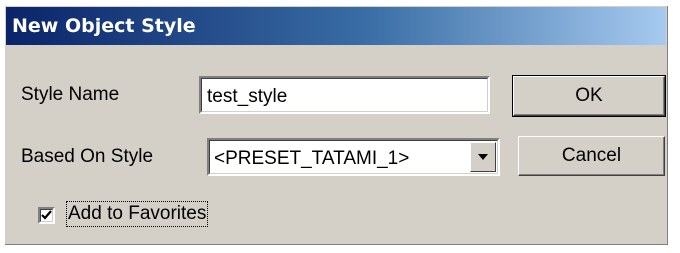  I want to click on dropdown-button, so click(483, 157).